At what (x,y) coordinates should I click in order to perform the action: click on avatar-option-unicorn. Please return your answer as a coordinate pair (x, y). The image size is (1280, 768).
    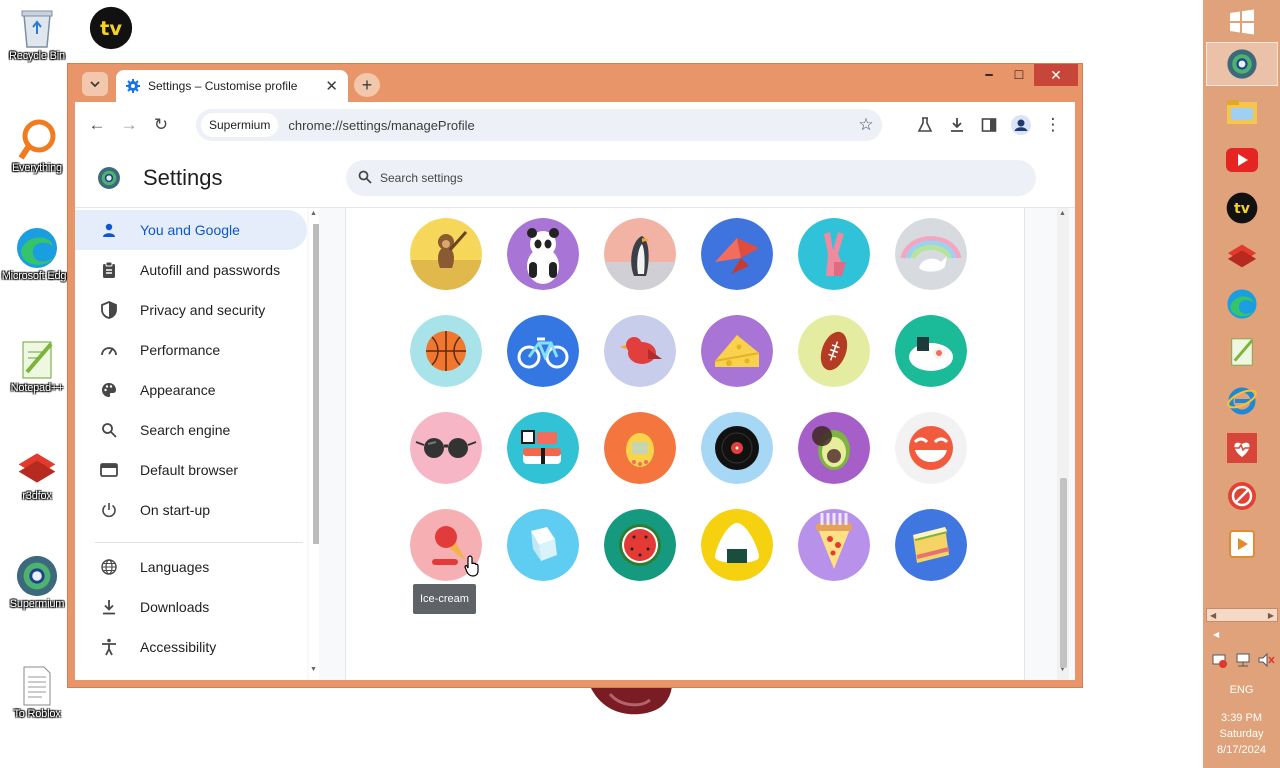
    Looking at the image, I should click on (931, 254).